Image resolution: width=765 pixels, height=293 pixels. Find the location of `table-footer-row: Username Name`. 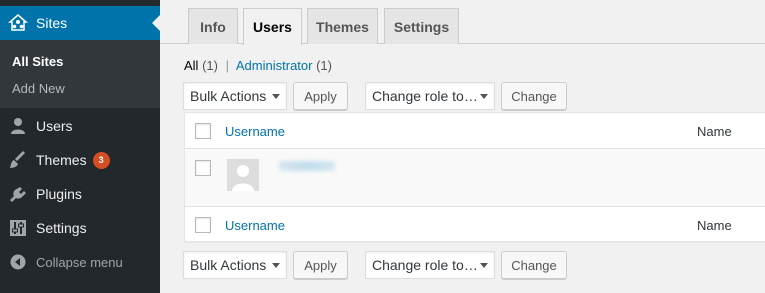

table-footer-row: Username Name is located at coordinates (475, 224).